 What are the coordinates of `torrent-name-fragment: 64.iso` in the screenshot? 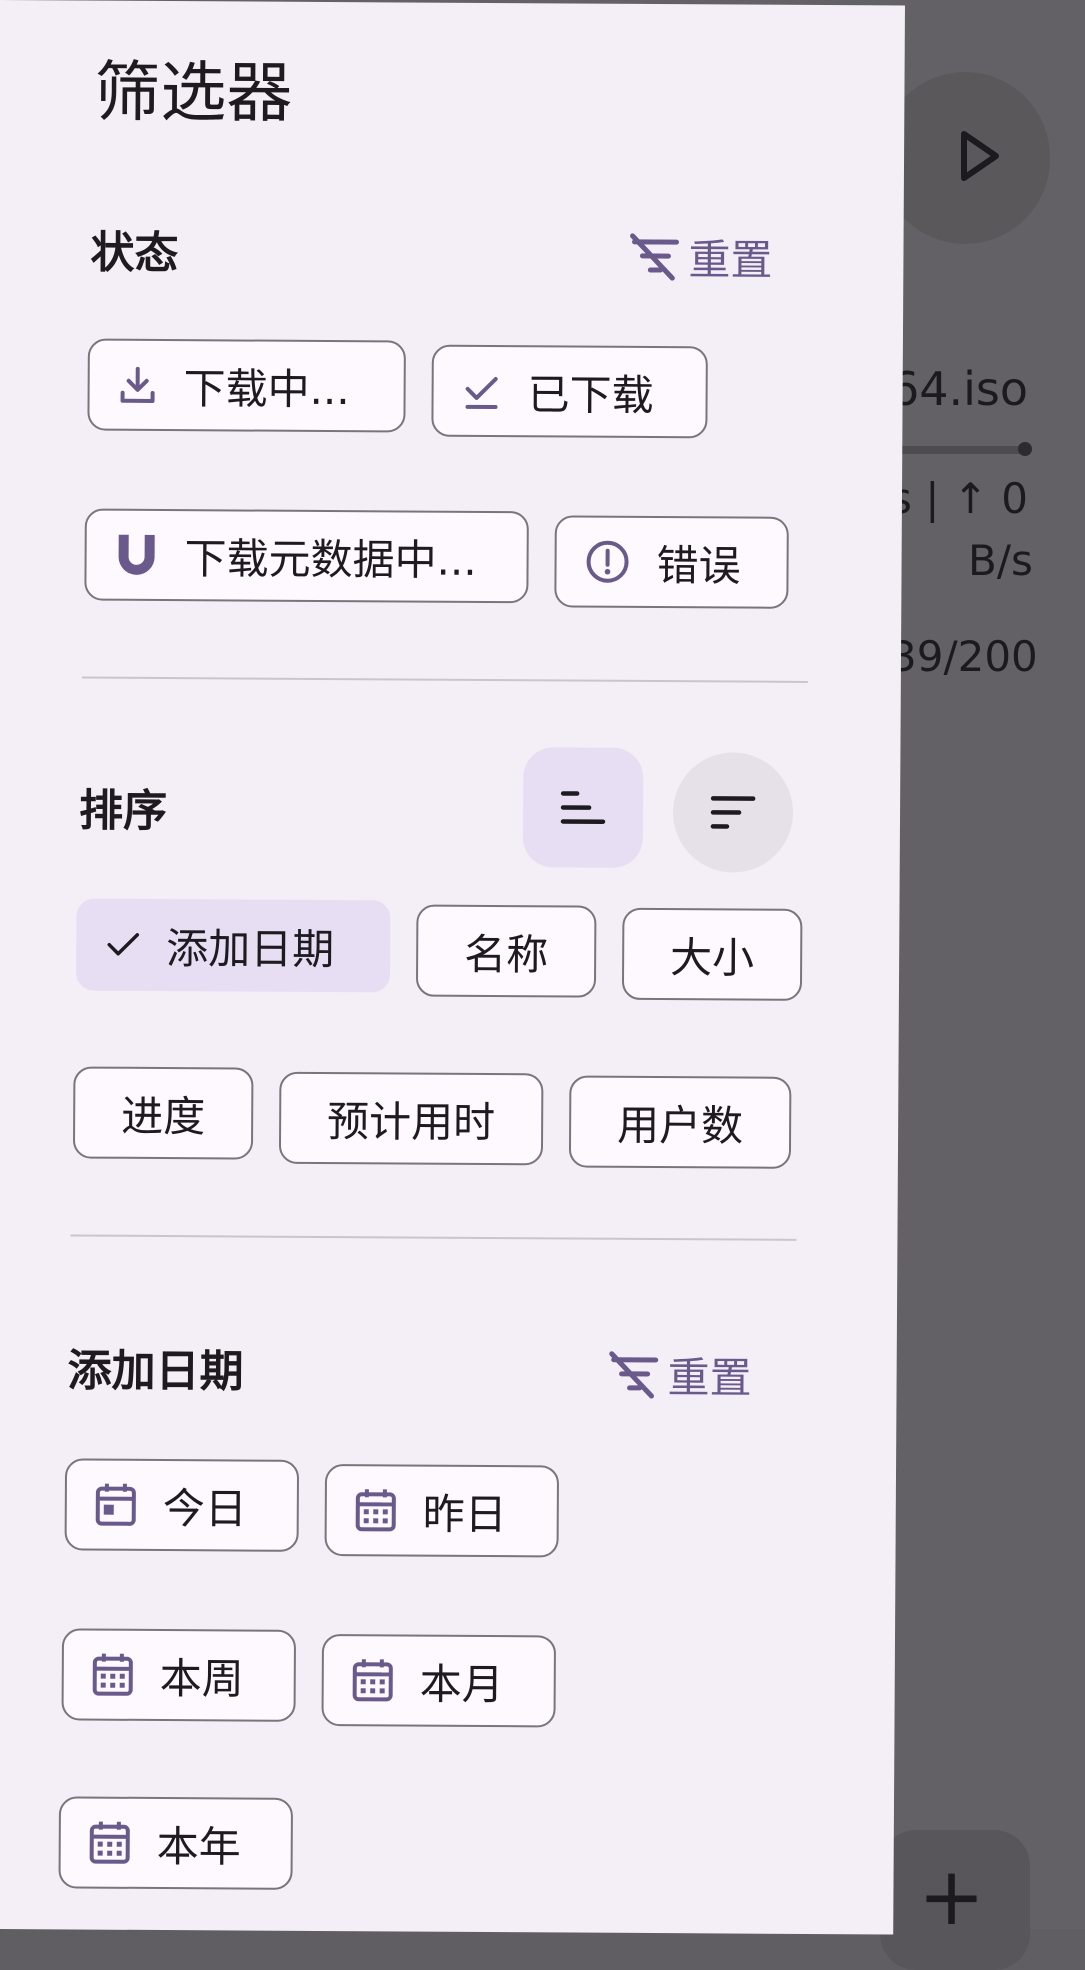 It's located at (959, 389).